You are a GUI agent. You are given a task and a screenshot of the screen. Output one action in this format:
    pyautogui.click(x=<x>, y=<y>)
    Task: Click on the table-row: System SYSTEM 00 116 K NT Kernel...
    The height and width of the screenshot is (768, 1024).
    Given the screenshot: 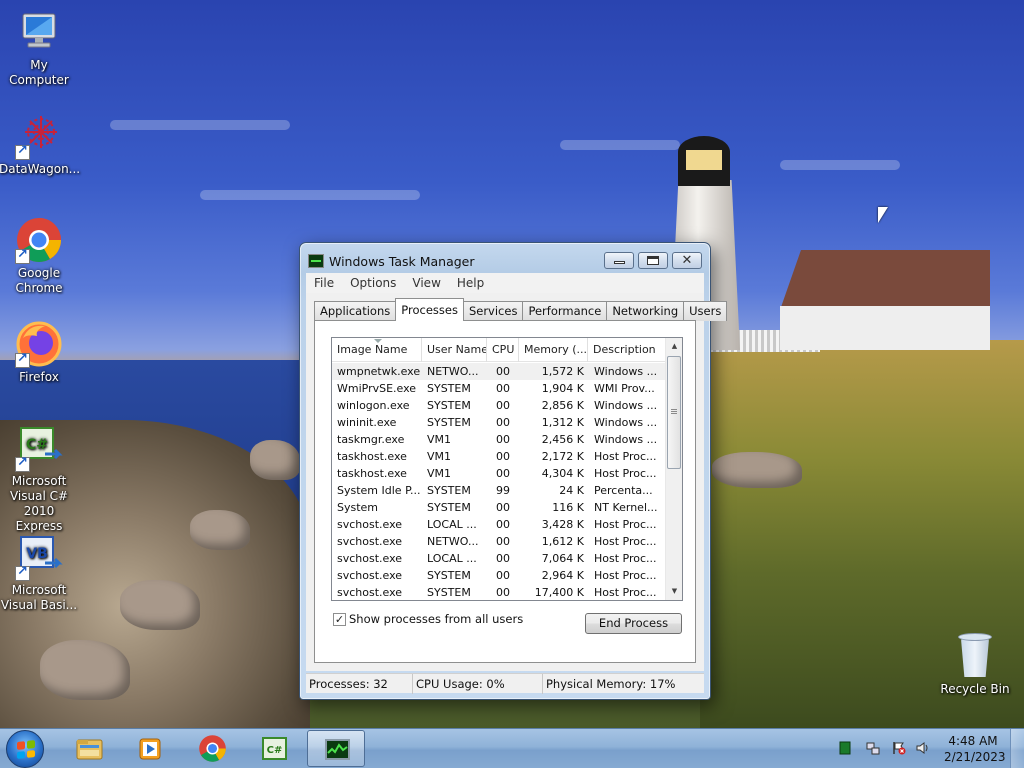 What is the action you would take?
    pyautogui.click(x=499, y=507)
    